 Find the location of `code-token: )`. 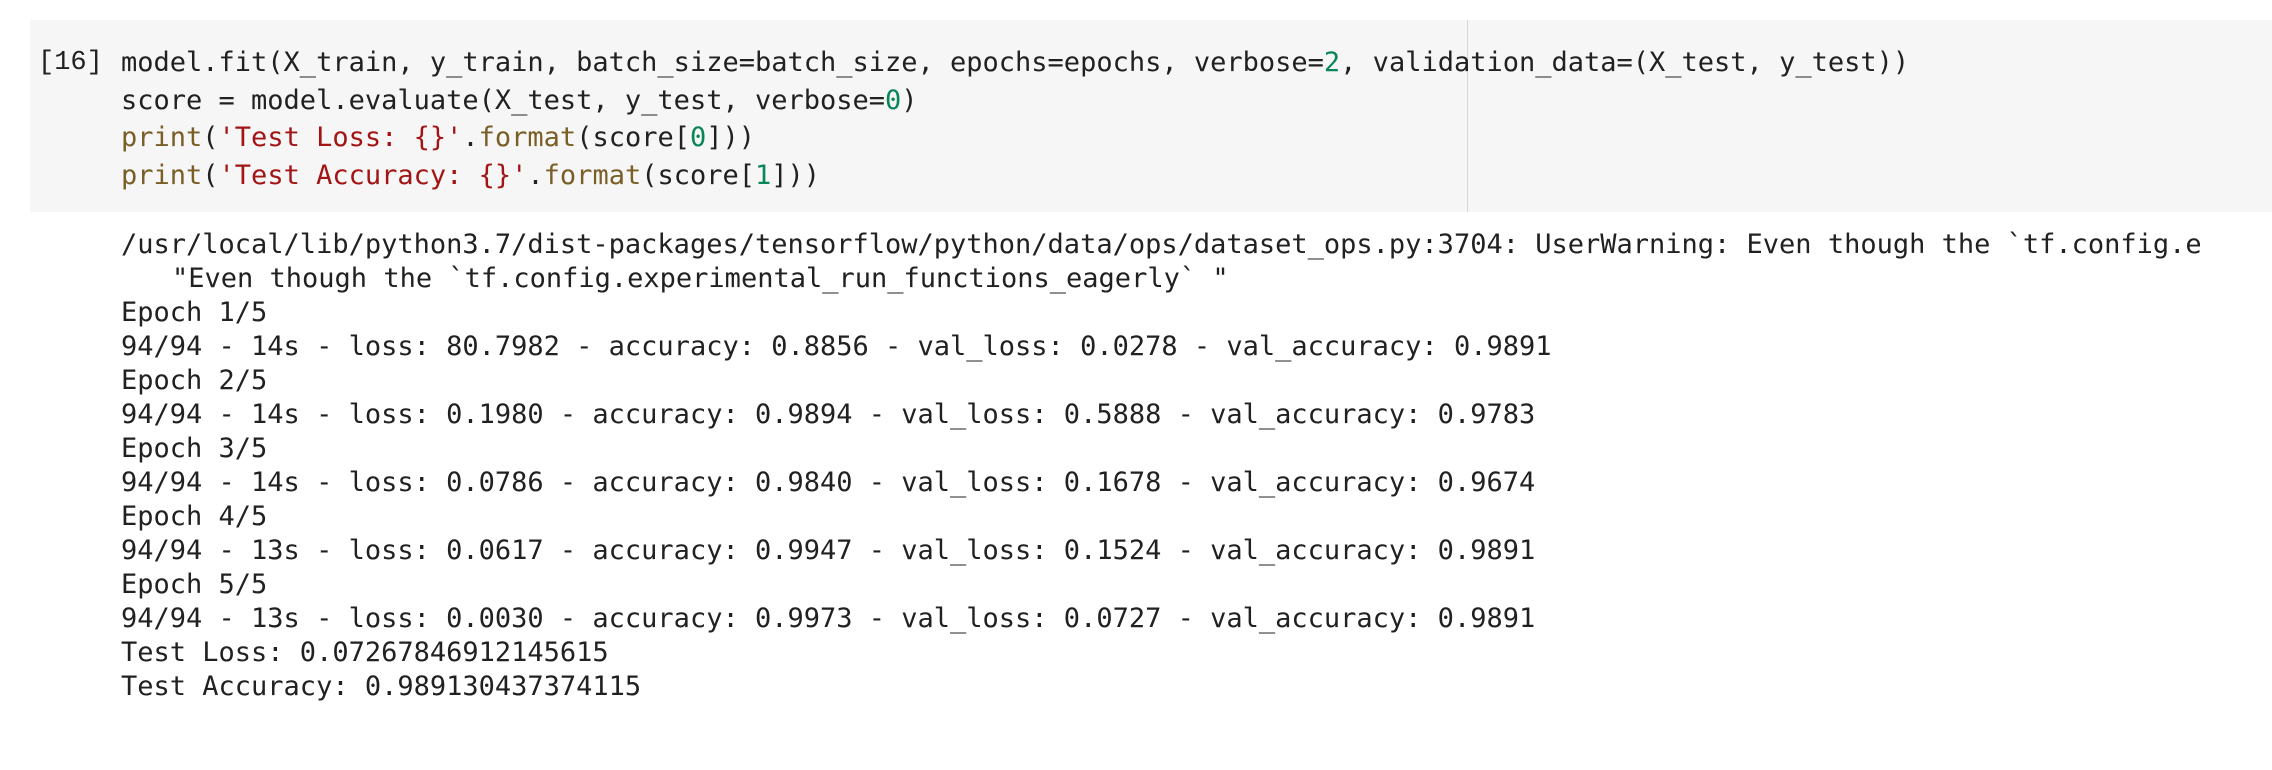

code-token: ) is located at coordinates (909, 100).